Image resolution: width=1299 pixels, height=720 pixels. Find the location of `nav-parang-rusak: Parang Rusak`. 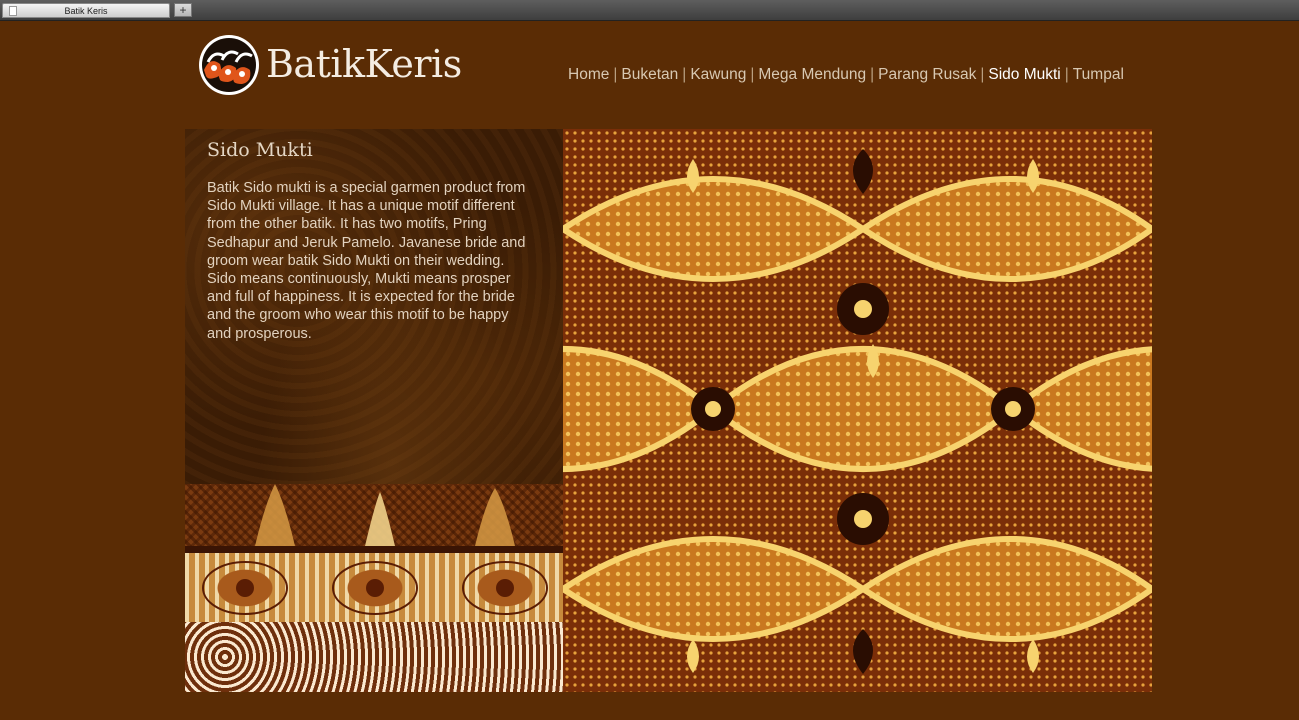

nav-parang-rusak: Parang Rusak is located at coordinates (927, 74).